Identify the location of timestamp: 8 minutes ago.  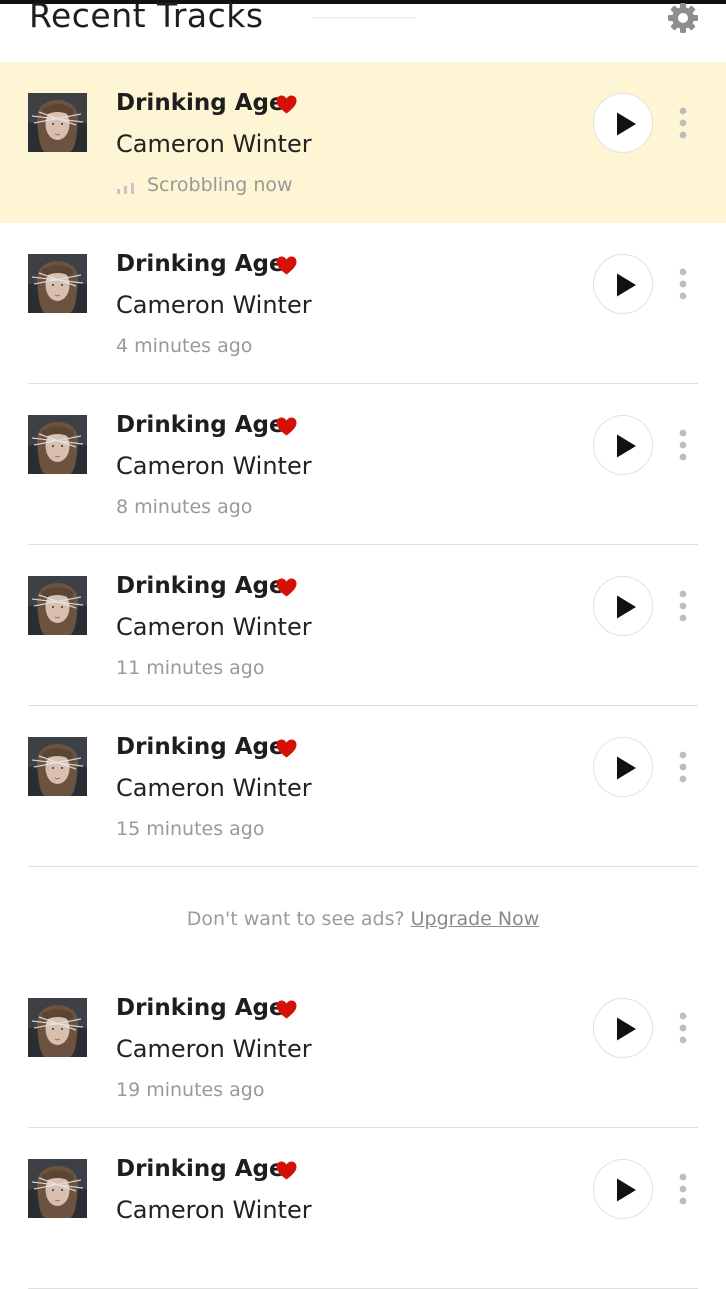
(184, 507).